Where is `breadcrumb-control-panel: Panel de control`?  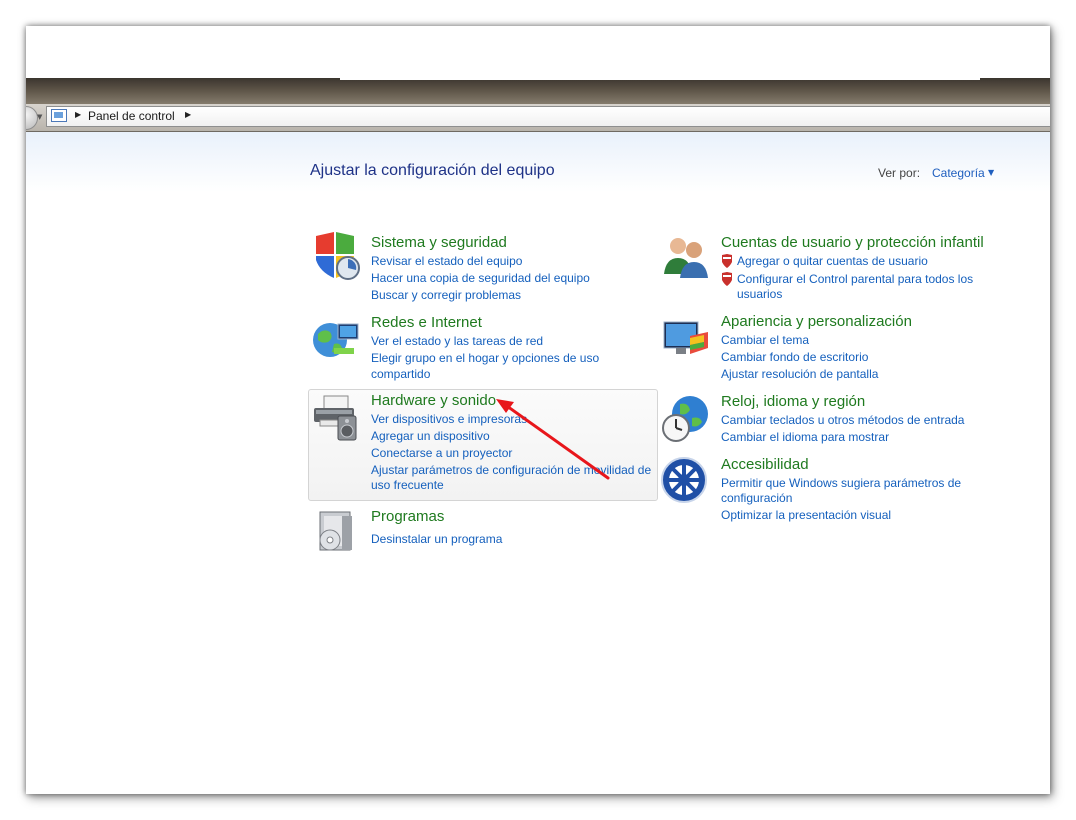 breadcrumb-control-panel: Panel de control is located at coordinates (131, 116).